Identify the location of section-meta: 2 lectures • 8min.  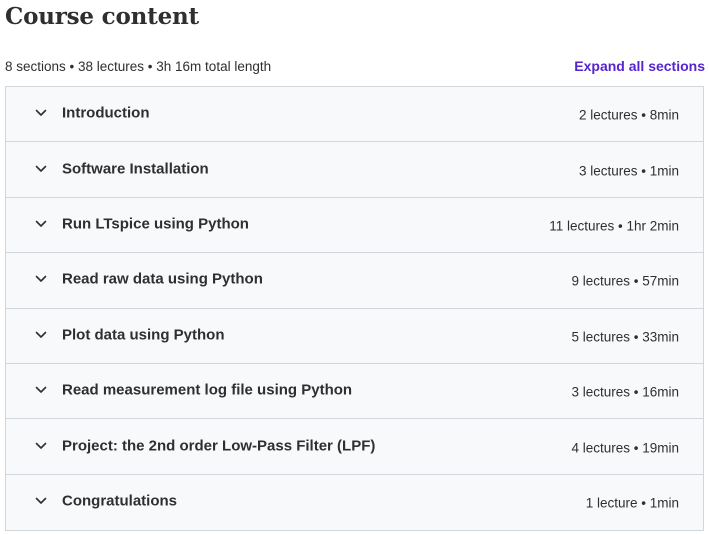
(628, 115).